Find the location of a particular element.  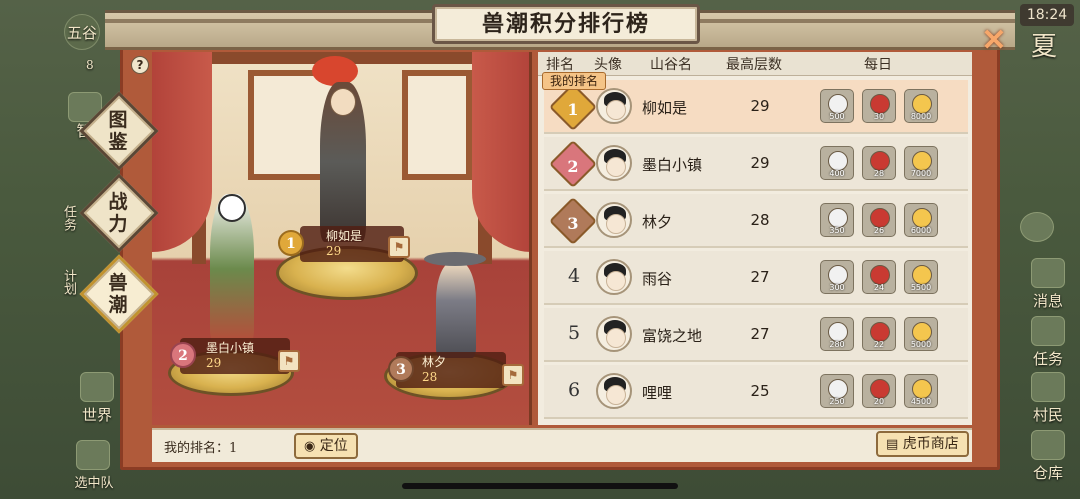

season-label: 夏 is located at coordinates (1043, 47).